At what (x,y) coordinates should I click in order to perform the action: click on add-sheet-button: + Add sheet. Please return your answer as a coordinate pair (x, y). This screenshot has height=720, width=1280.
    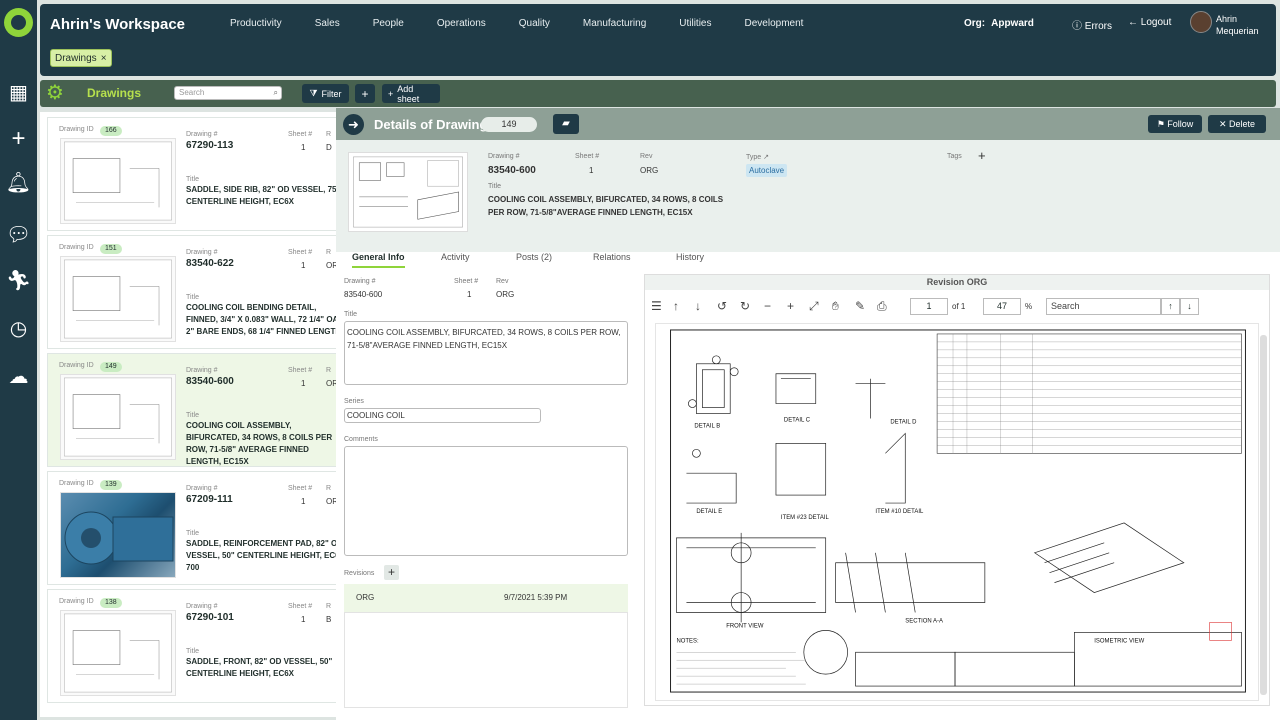
    Looking at the image, I should click on (411, 94).